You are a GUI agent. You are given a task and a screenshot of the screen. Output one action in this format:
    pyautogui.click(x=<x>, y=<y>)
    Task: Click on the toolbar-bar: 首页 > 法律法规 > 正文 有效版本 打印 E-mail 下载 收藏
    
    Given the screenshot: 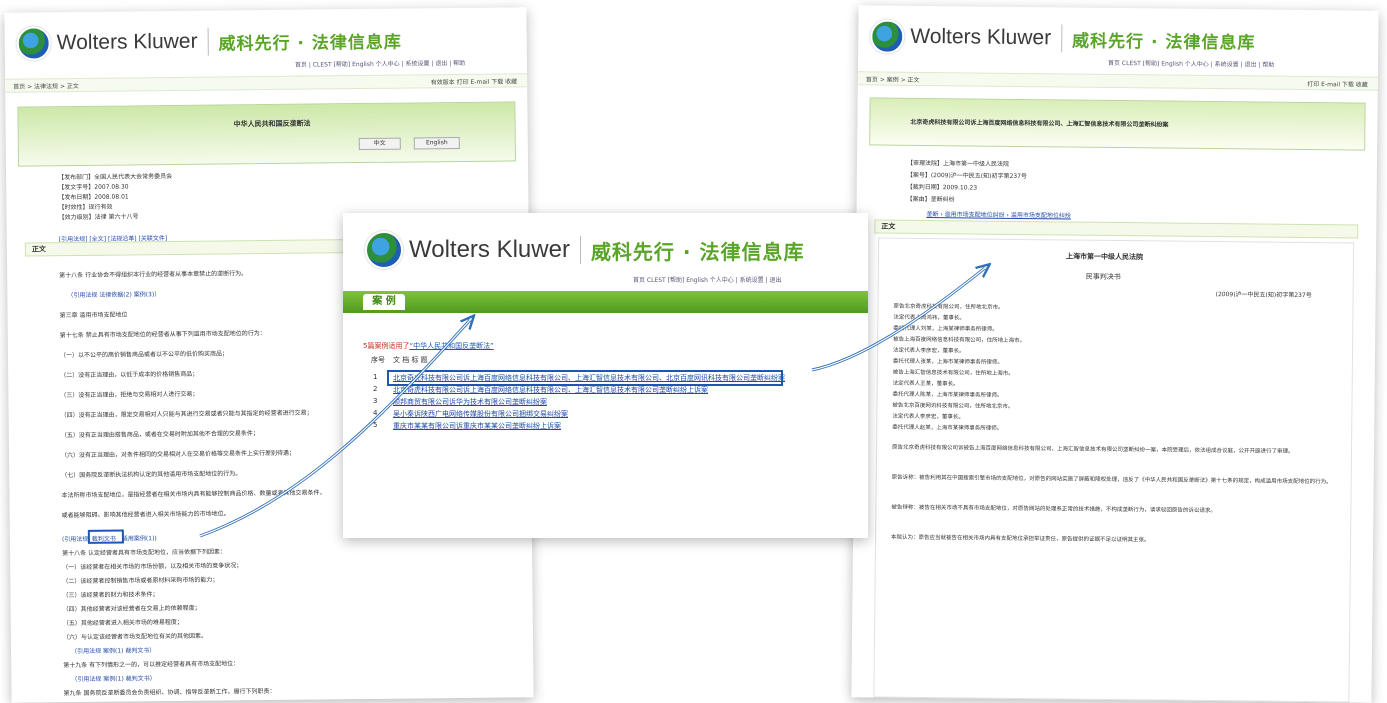 What is the action you would take?
    pyautogui.click(x=266, y=83)
    